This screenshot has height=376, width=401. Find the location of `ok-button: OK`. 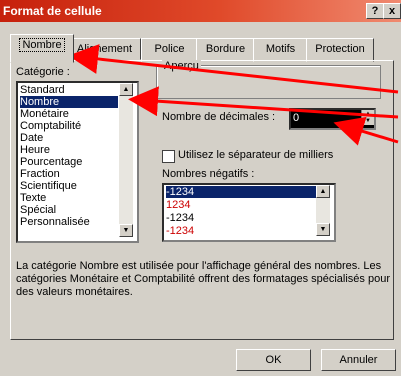

ok-button: OK is located at coordinates (273, 360).